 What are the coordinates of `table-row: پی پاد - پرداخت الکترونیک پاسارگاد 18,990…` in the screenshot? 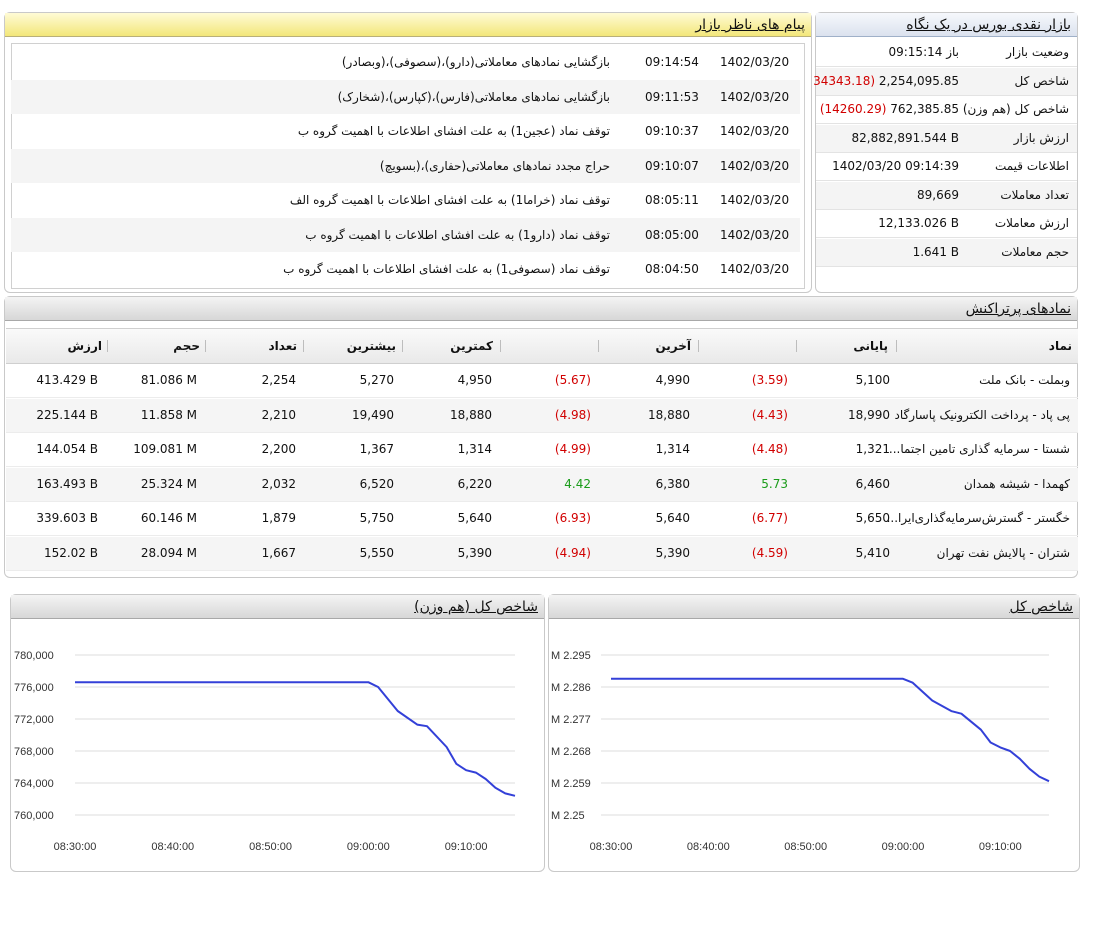 It's located at (542, 415).